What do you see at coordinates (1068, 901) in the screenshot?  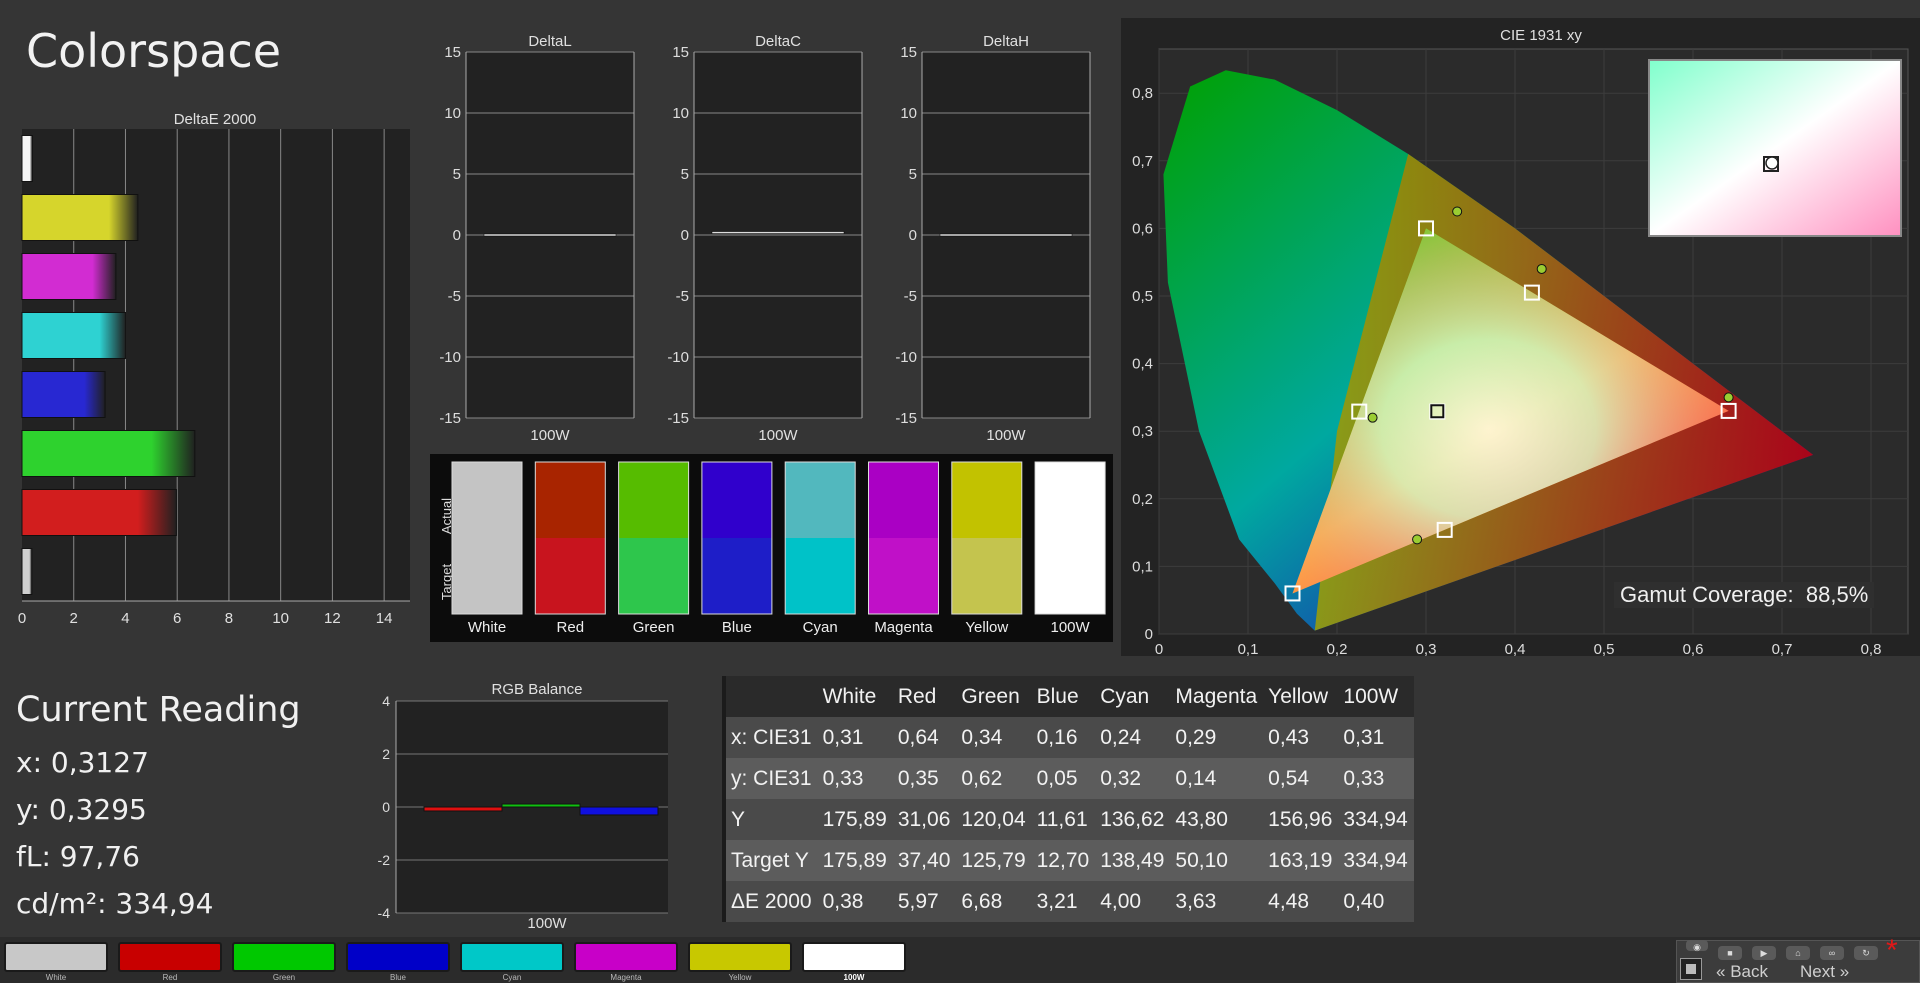 I see `table-row: ΔE 2000 0,38 5,97 6,68 3,21 4,00 3,63 4,48 0,40` at bounding box center [1068, 901].